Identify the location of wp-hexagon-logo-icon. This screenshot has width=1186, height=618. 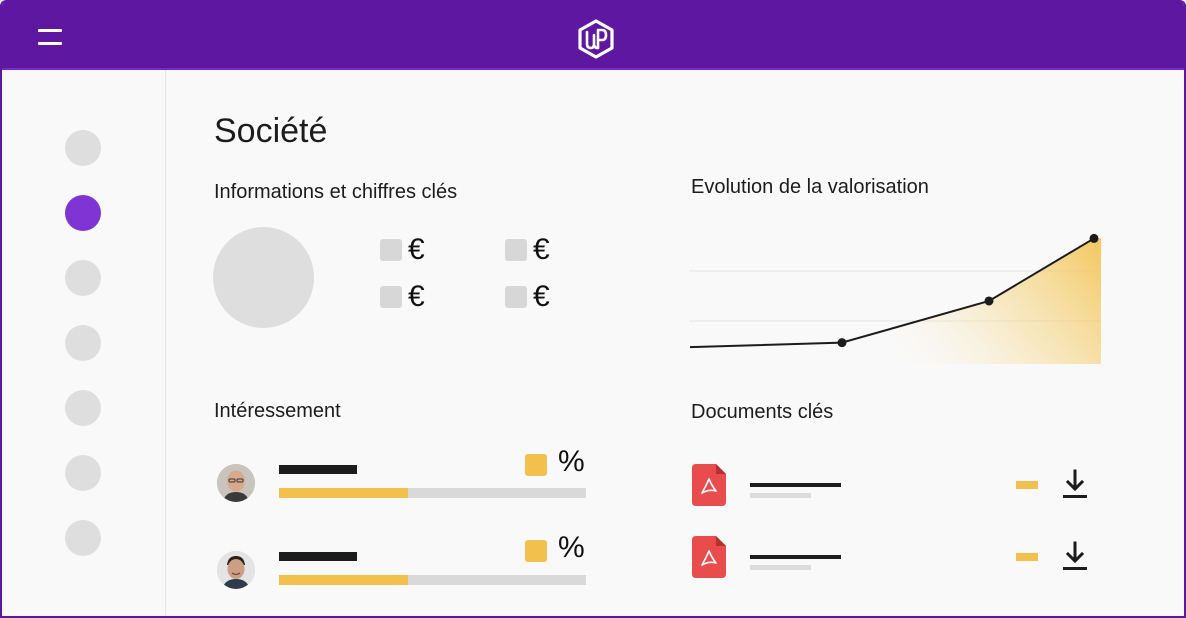
(596, 39).